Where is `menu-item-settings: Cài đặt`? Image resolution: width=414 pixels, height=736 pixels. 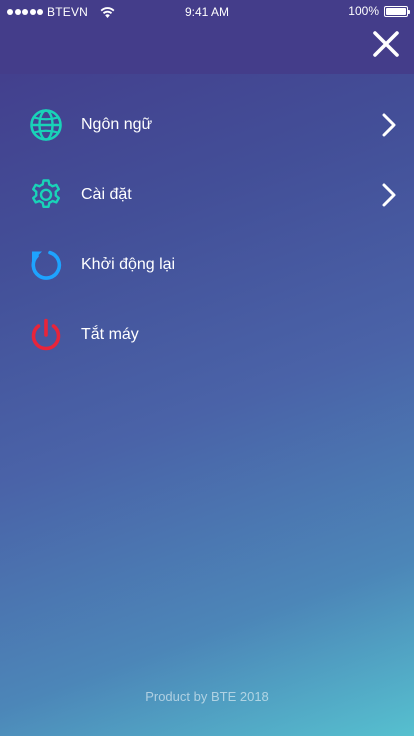
menu-item-settings: Cài đặt is located at coordinates (207, 195).